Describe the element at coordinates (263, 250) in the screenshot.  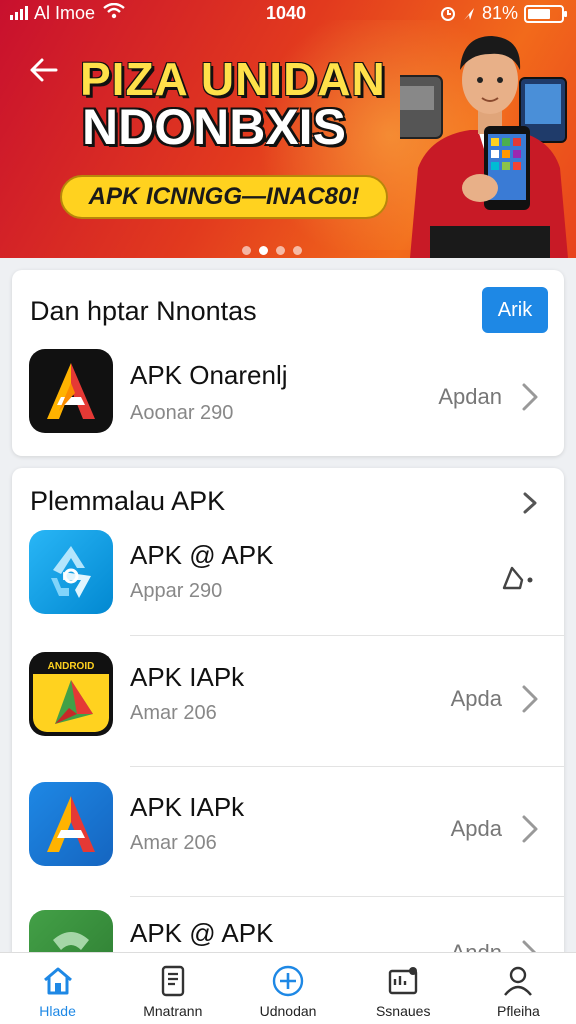
I see `carousel-dot-active` at that location.